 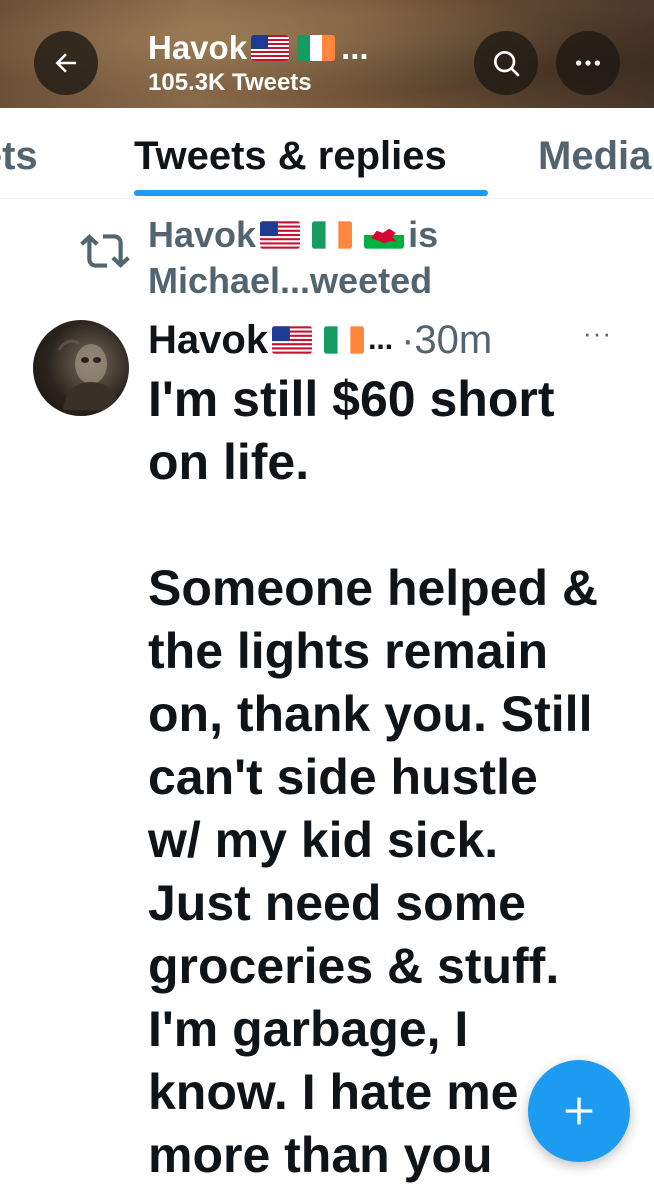 I want to click on avatar-image, so click(x=89, y=374).